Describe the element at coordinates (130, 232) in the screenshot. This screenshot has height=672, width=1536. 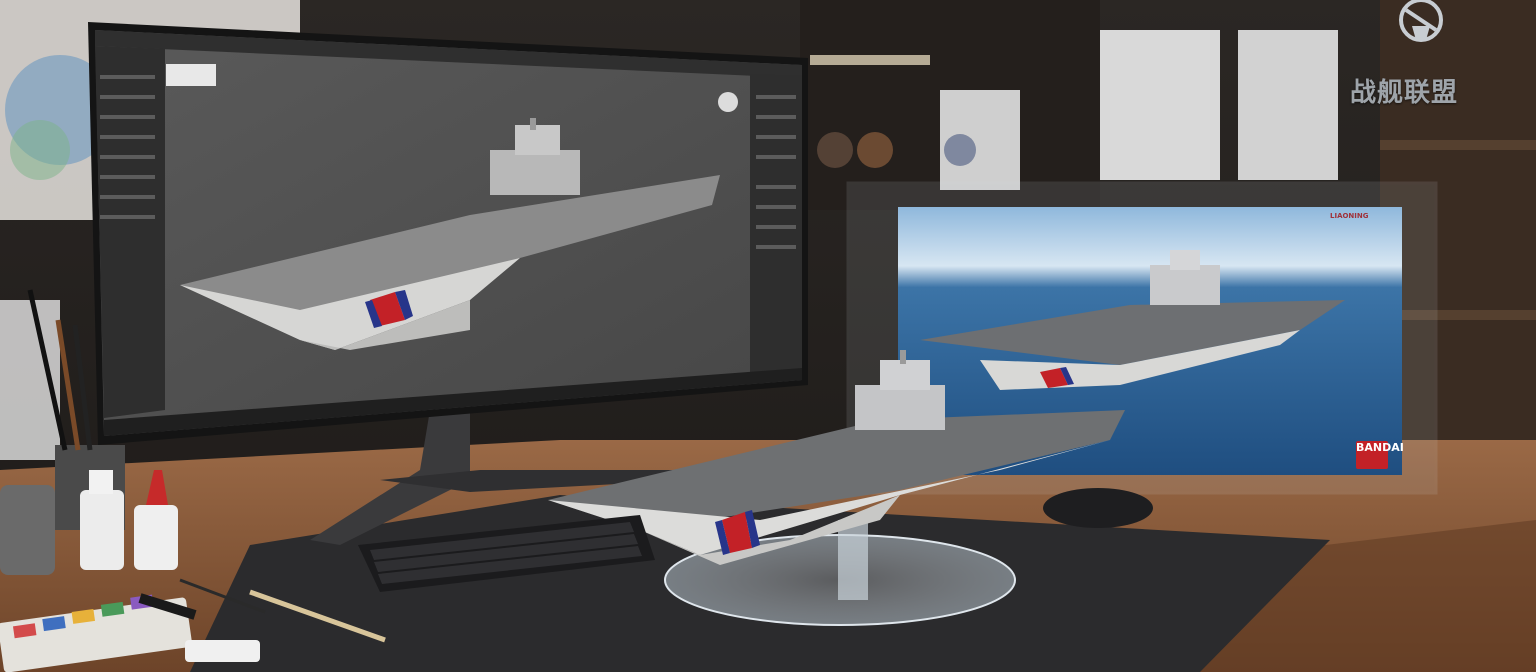
I see `left-panel` at that location.